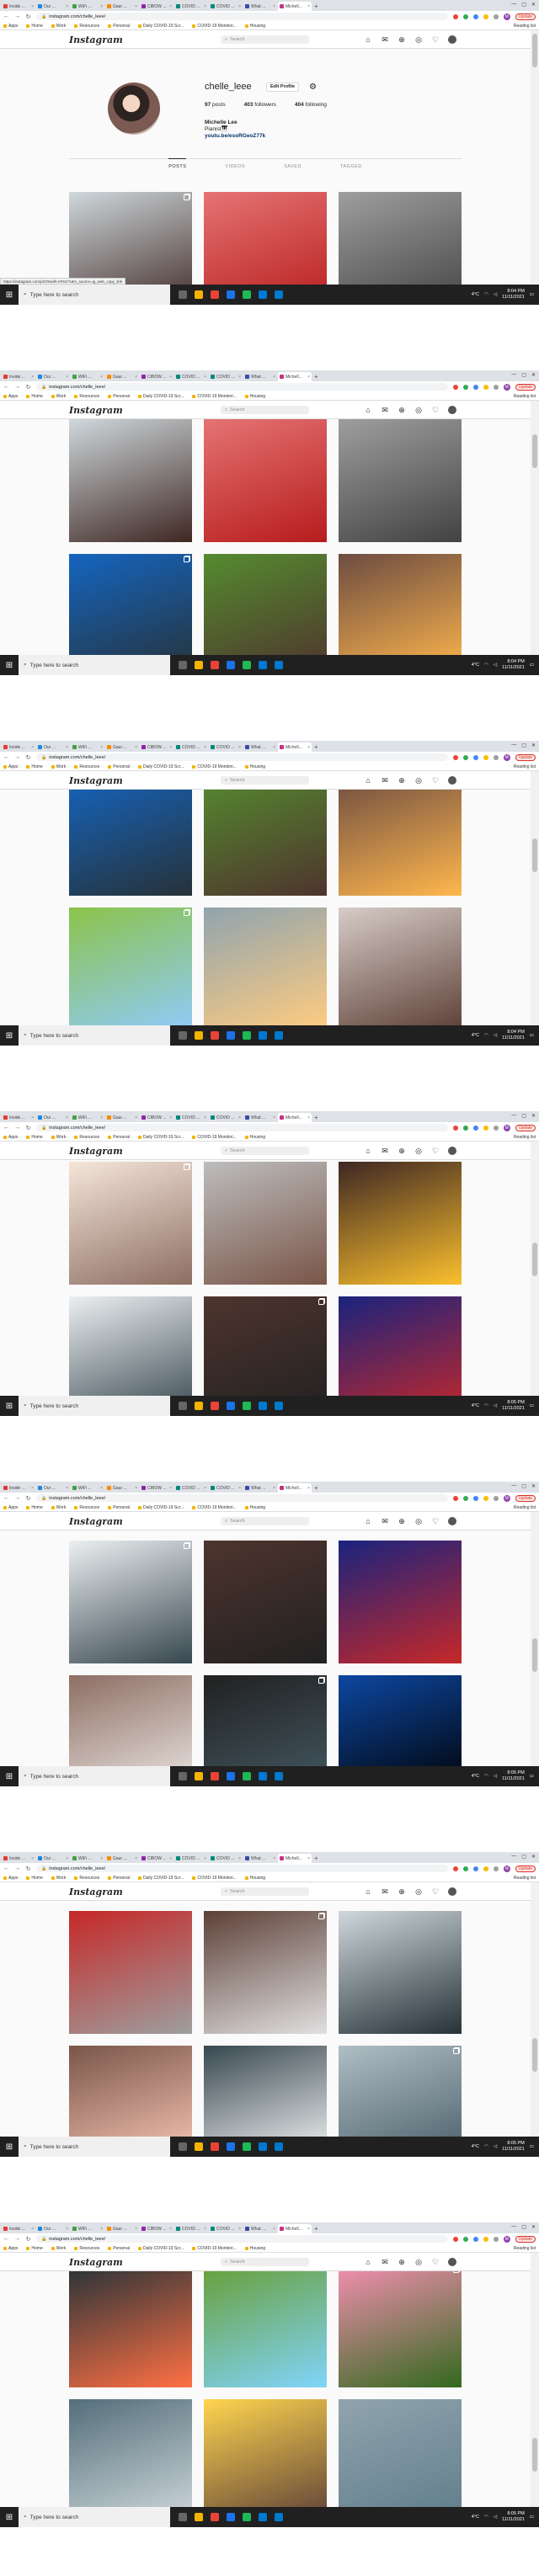  What do you see at coordinates (475, 1406) in the screenshot?
I see `weather-text: 4°C` at bounding box center [475, 1406].